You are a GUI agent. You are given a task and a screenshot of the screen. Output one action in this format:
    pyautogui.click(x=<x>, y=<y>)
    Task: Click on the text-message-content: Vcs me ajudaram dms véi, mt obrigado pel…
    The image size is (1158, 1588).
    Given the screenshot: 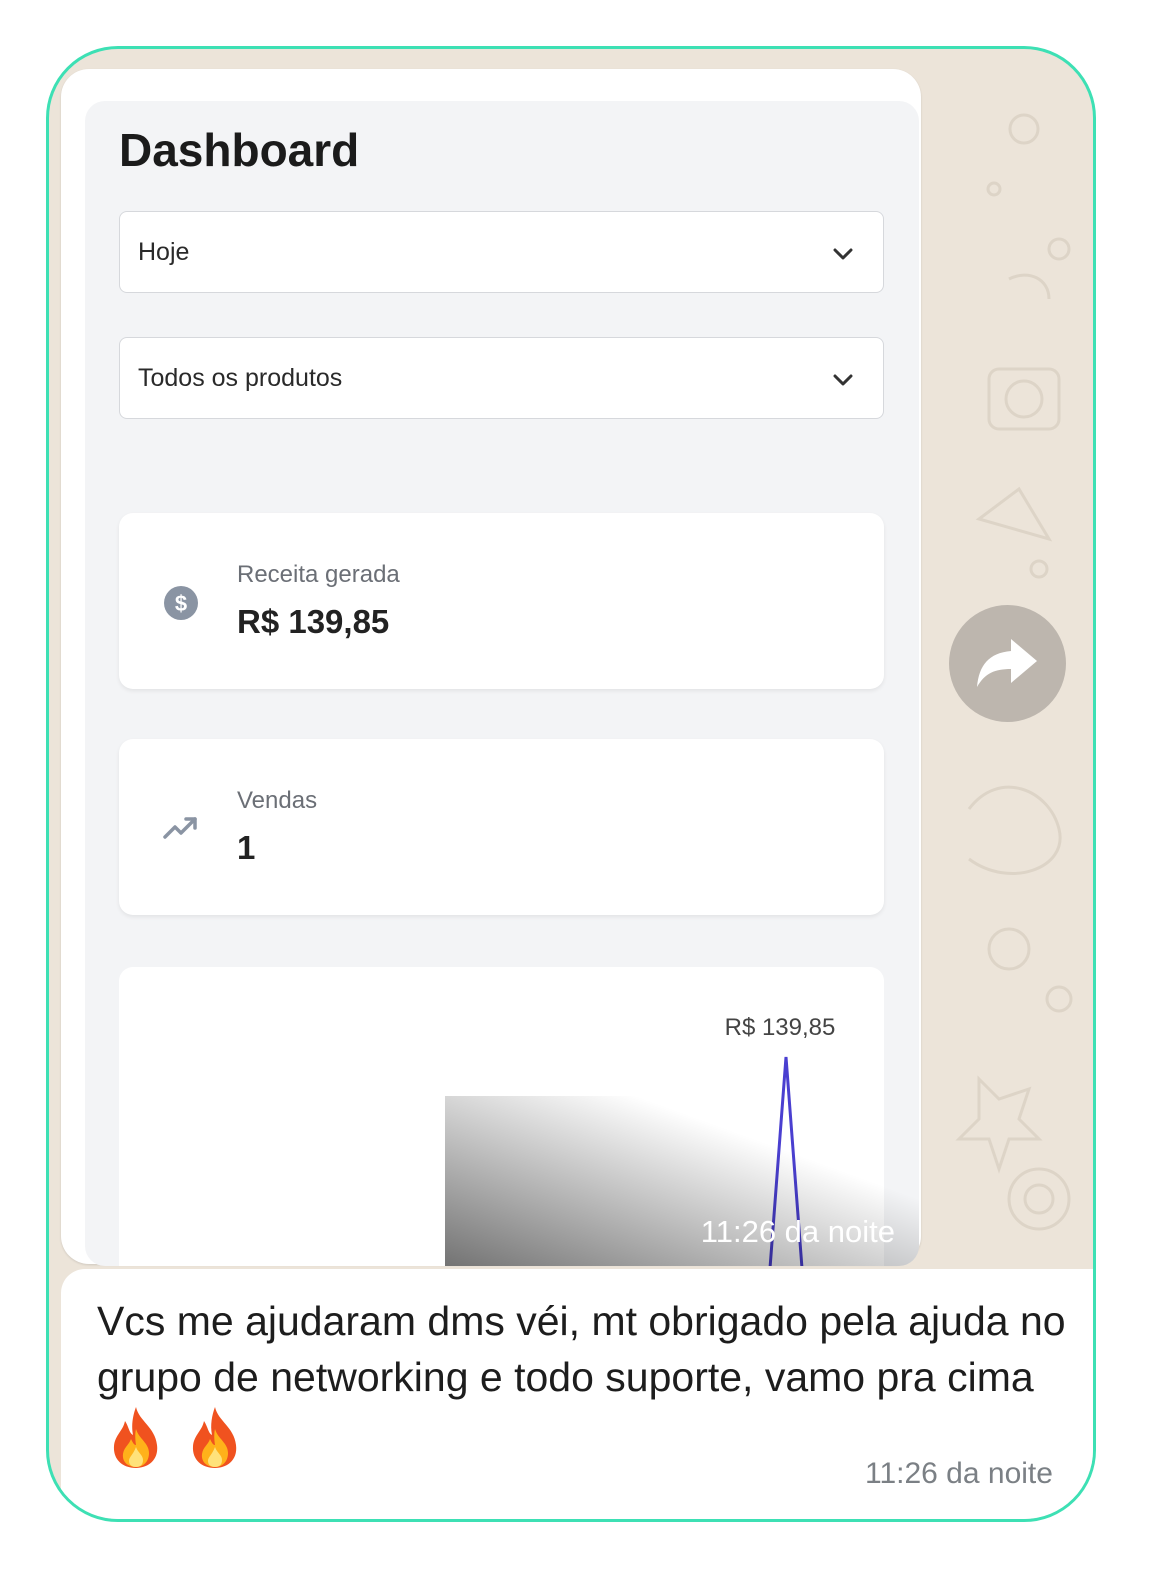 What is the action you would take?
    pyautogui.click(x=581, y=1349)
    